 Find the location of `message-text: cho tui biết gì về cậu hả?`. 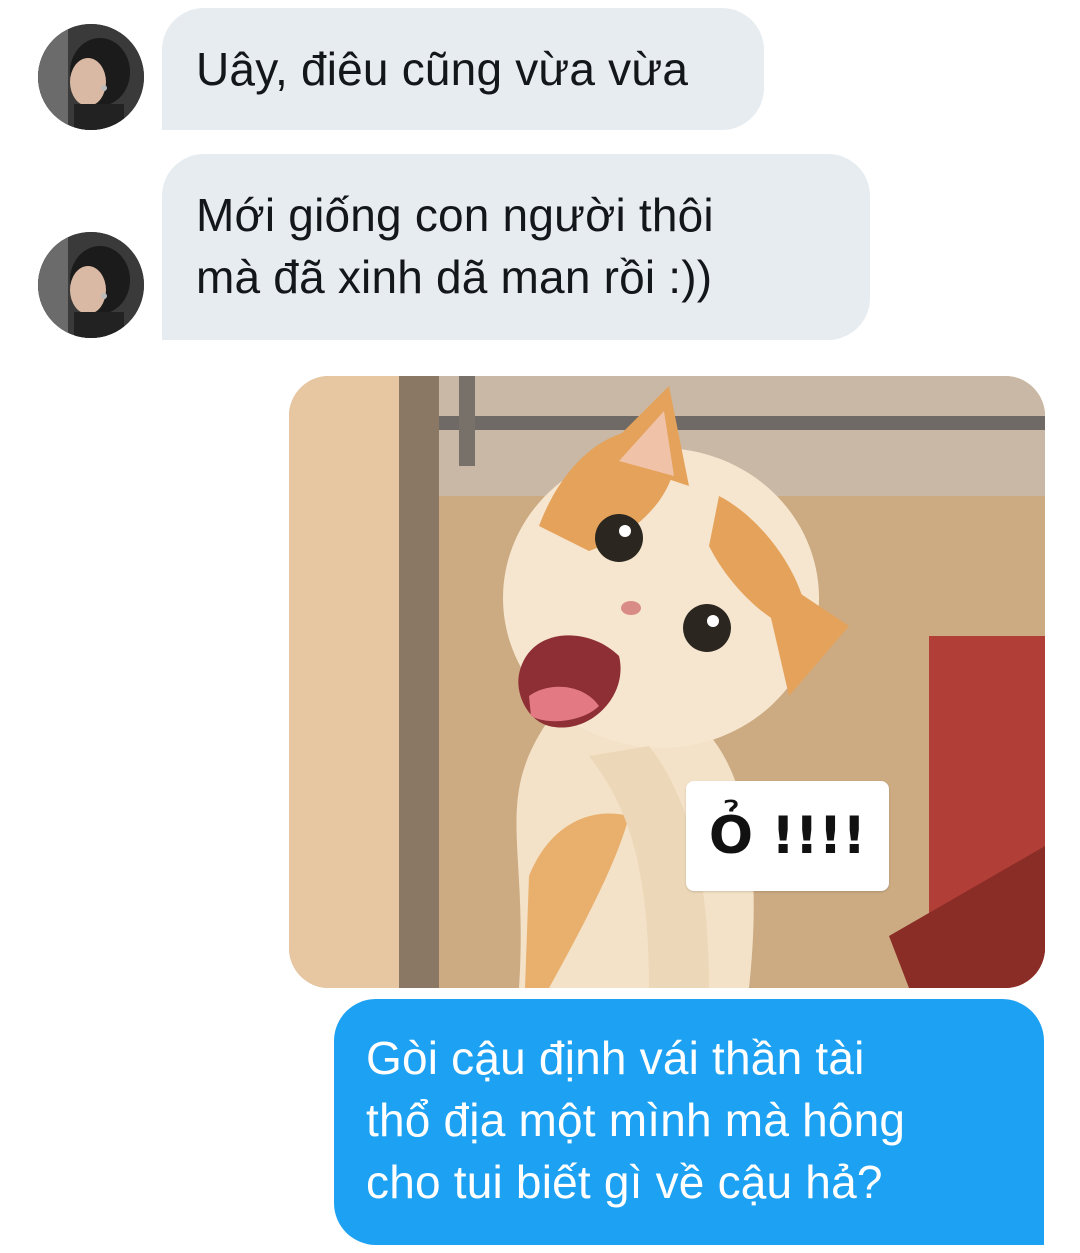

message-text: cho tui biết gì về cậu hả? is located at coordinates (624, 1182).